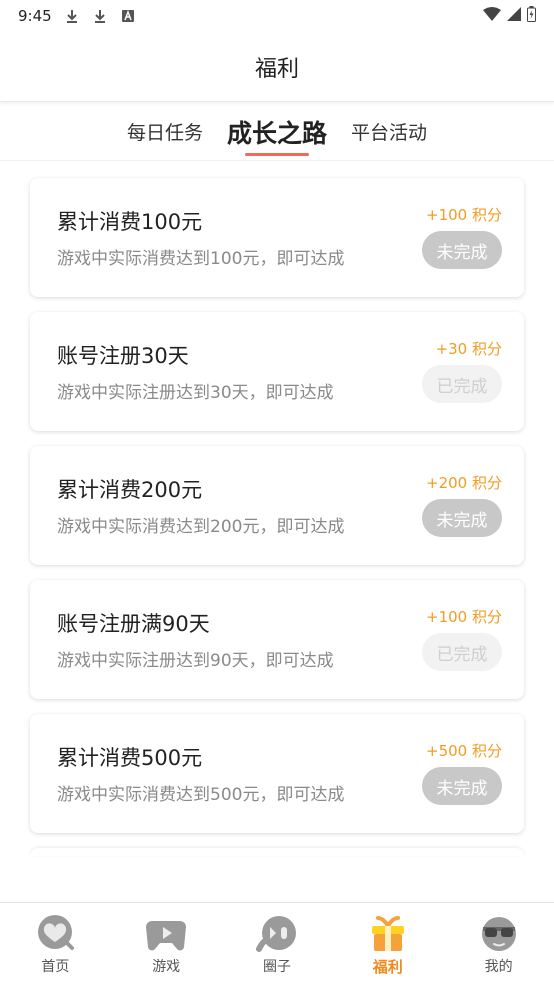  I want to click on nav-home: 首页, so click(55, 939).